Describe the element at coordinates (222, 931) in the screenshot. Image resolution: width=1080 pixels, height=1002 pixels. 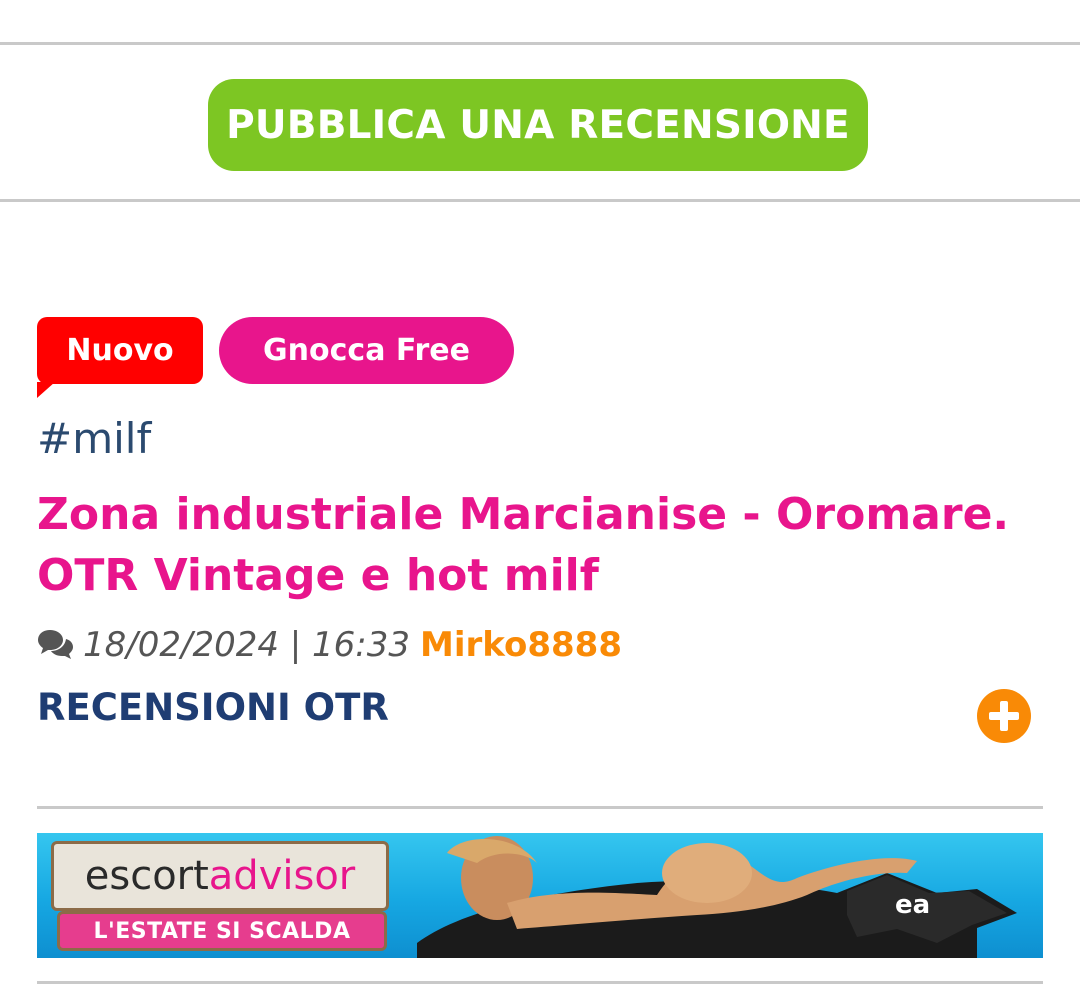
I see `ad-slogan: L'ESTATE SI SCALDA` at that location.